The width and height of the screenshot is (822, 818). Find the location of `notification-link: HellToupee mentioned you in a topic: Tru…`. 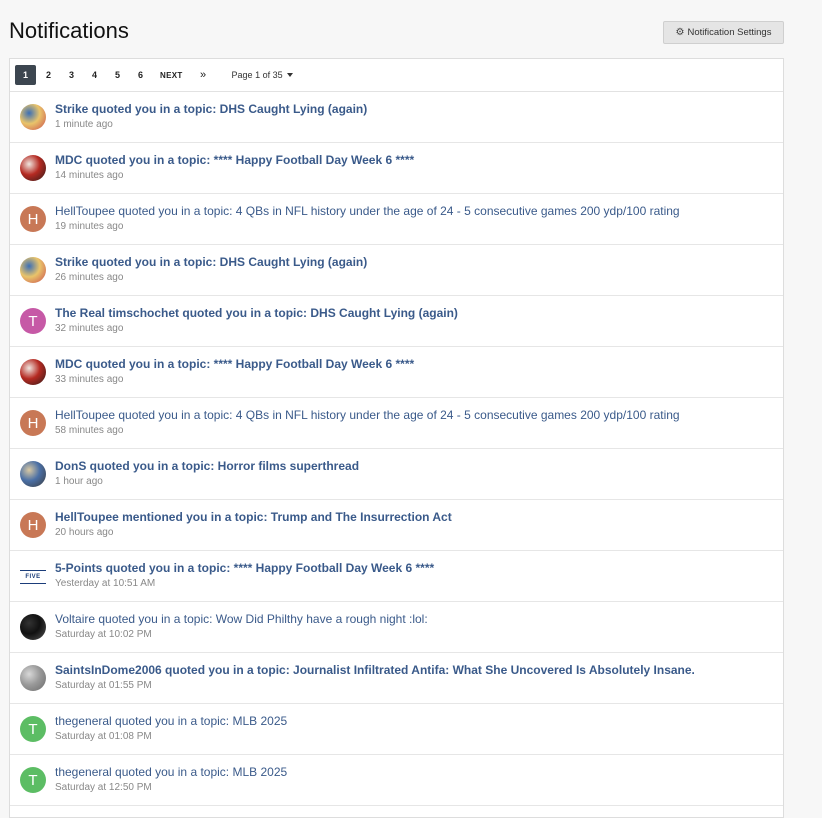

notification-link: HellToupee mentioned you in a topic: Tru… is located at coordinates (253, 517).